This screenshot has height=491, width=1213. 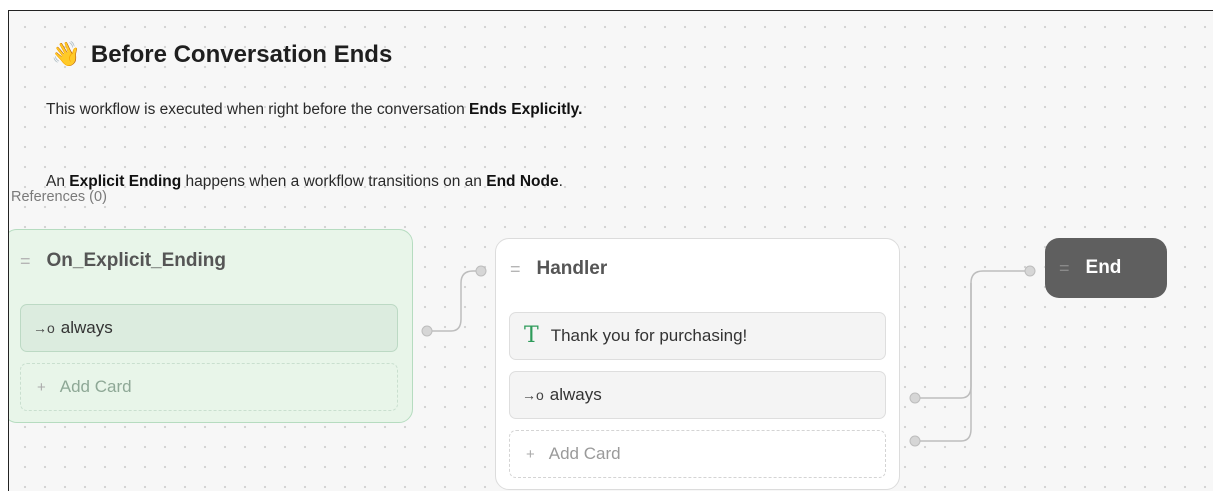 I want to click on page-title: Before Conversation Ends, so click(x=241, y=54).